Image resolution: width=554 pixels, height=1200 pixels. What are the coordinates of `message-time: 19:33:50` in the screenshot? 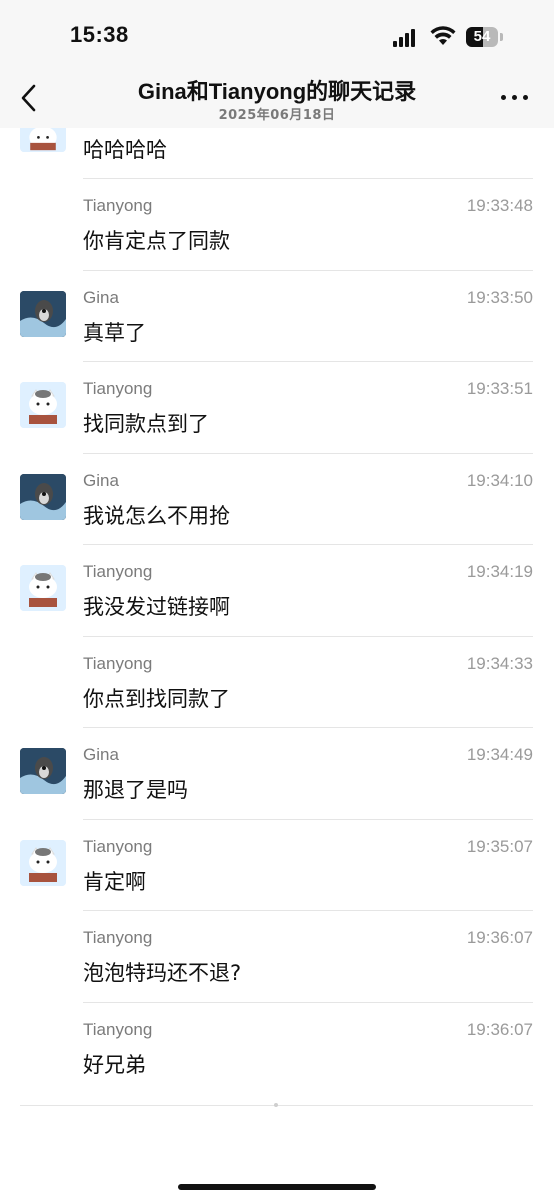 It's located at (499, 297).